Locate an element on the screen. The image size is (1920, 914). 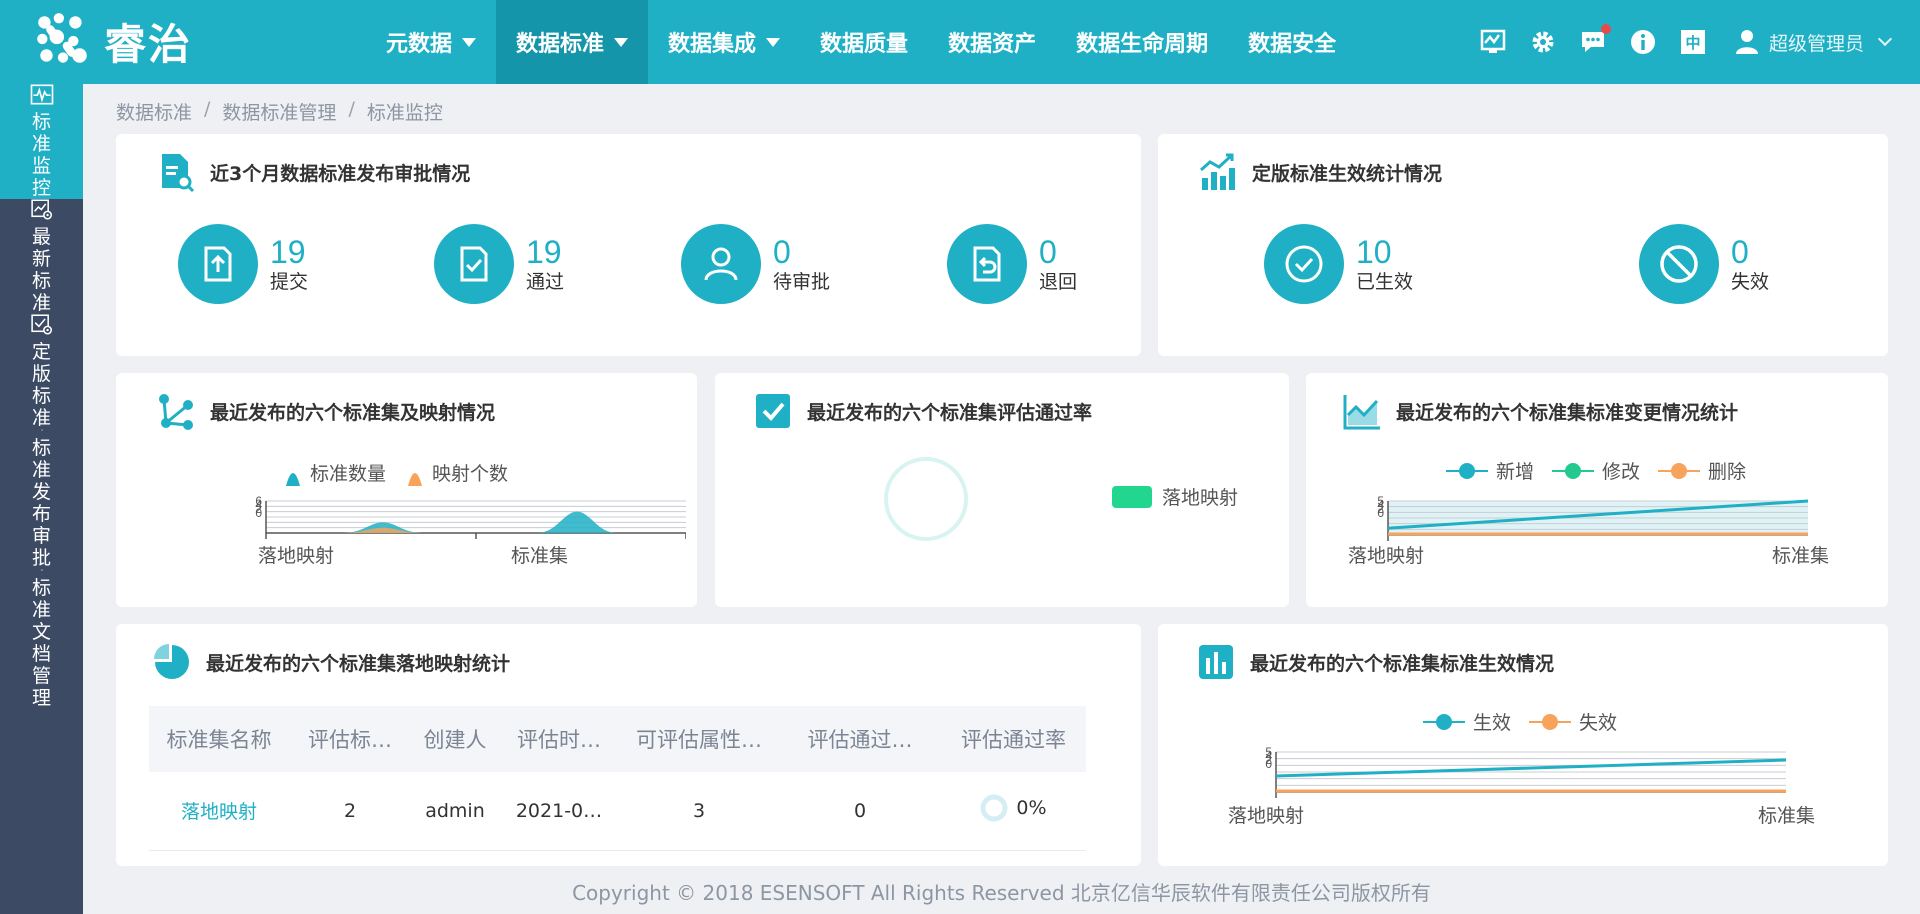
edit-doc-icon is located at coordinates (41, 430).